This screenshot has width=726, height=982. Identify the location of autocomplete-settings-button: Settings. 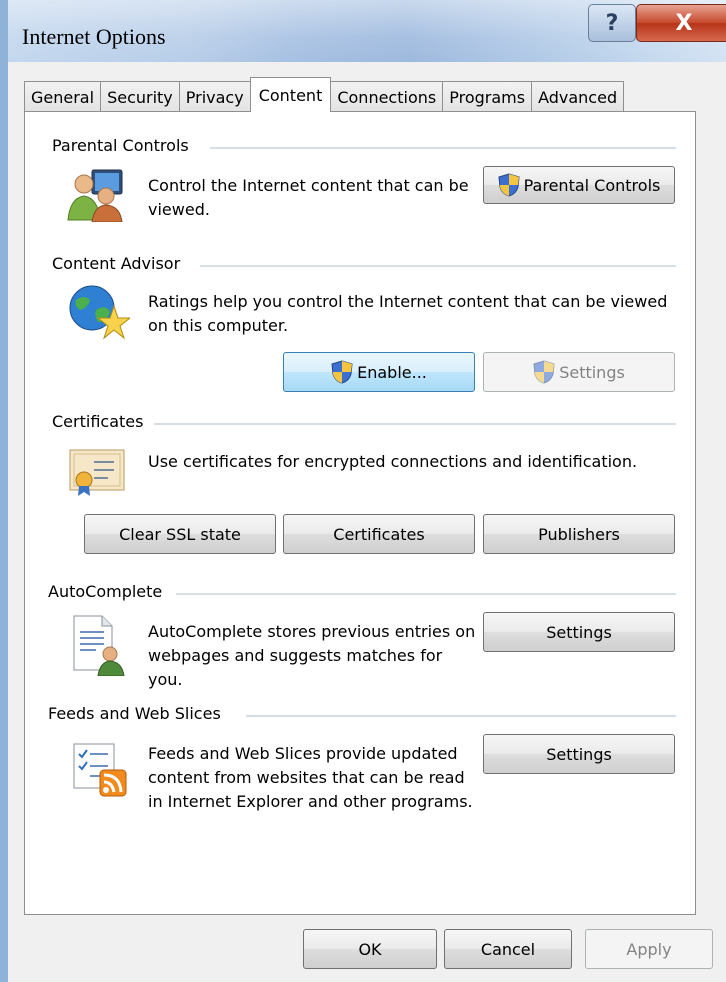
(579, 632).